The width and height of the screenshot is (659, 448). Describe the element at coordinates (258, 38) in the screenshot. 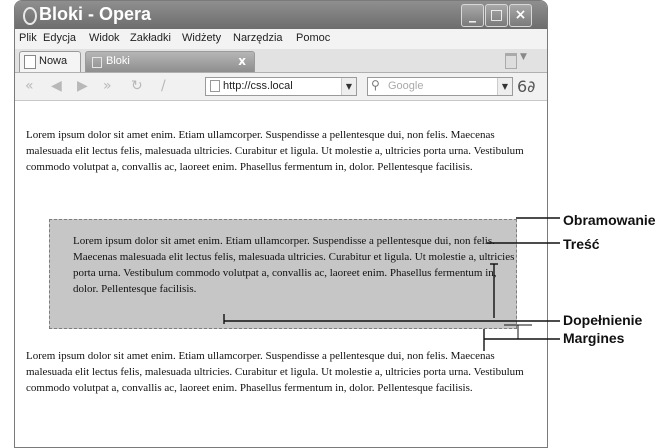

I see `menu-item-narzedzia: Narzędzia` at that location.